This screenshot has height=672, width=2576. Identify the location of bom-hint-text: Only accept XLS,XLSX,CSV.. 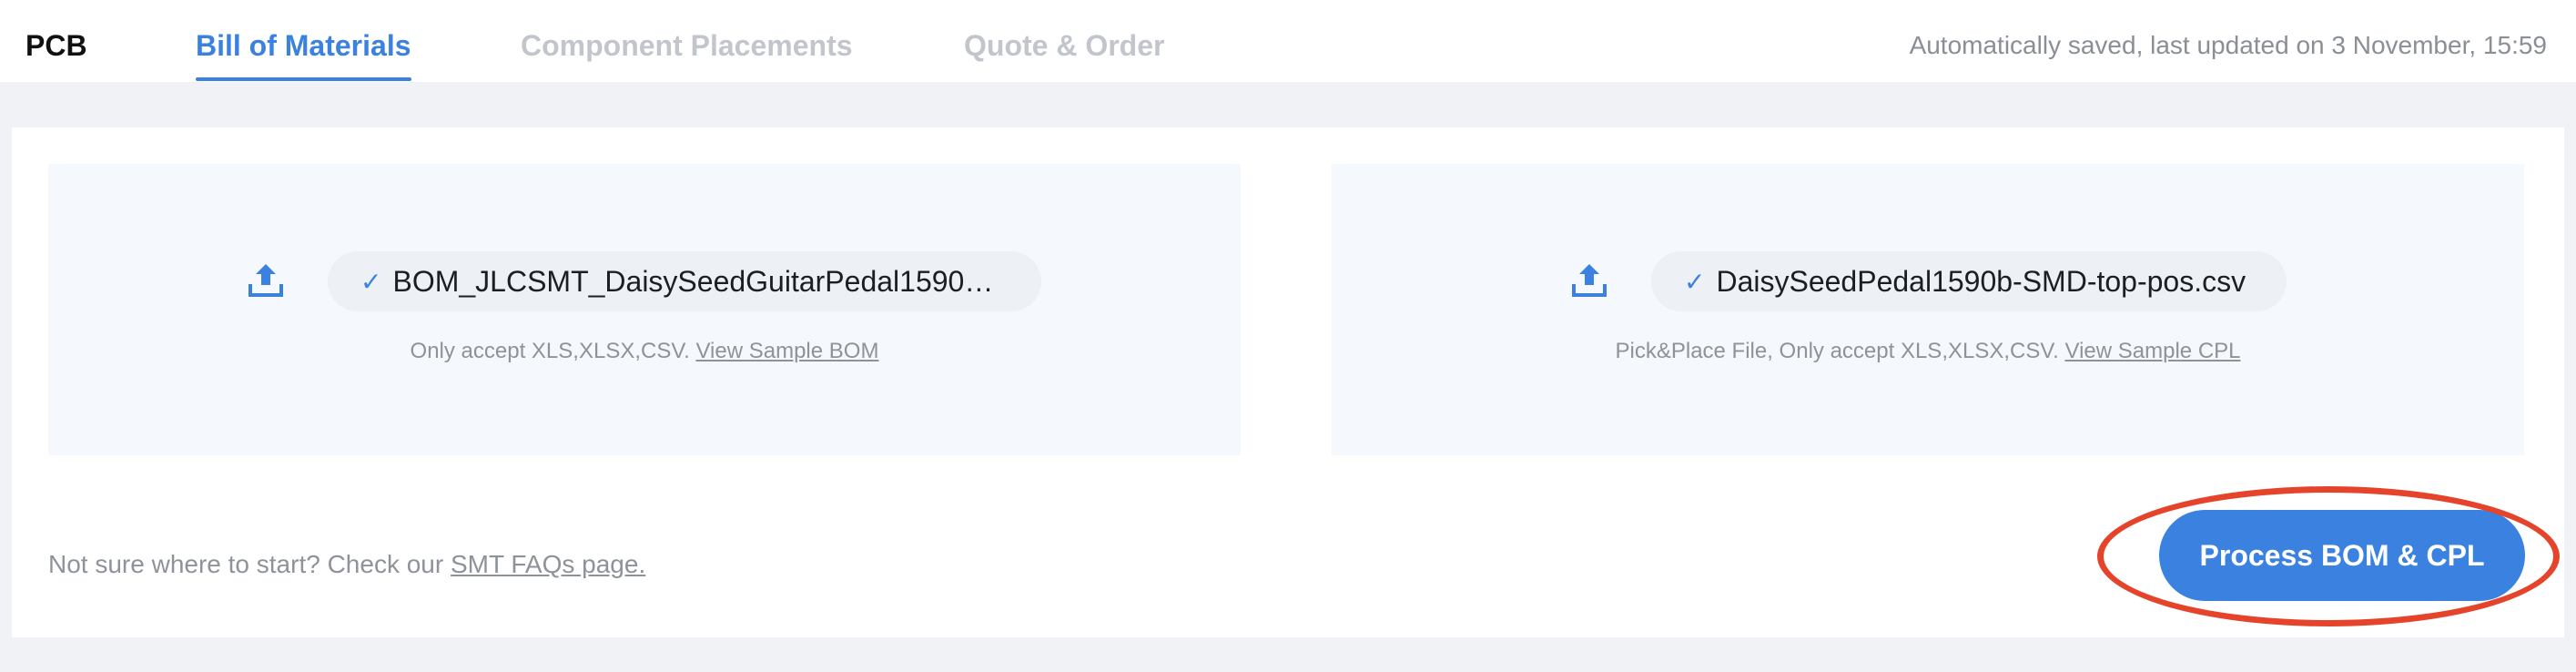
(550, 351).